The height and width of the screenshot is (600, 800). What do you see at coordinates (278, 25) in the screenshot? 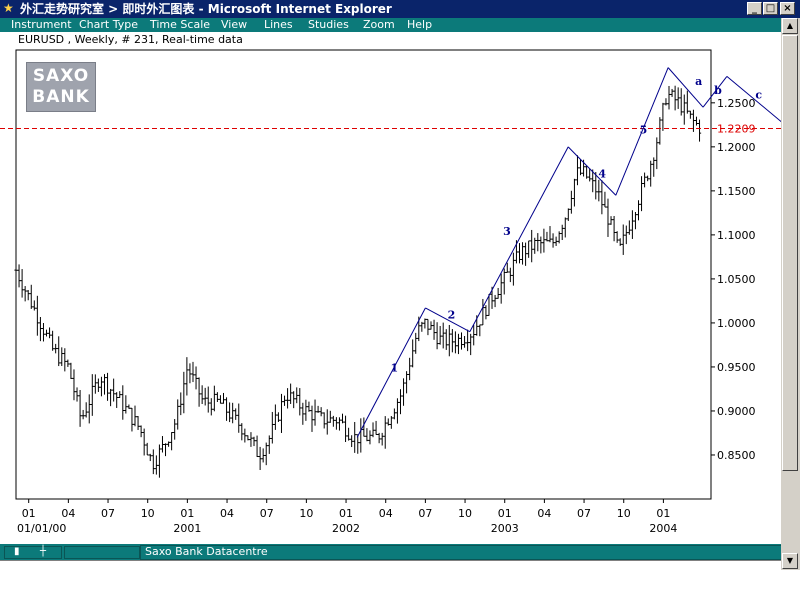
I see `menu-lines: Lines` at bounding box center [278, 25].